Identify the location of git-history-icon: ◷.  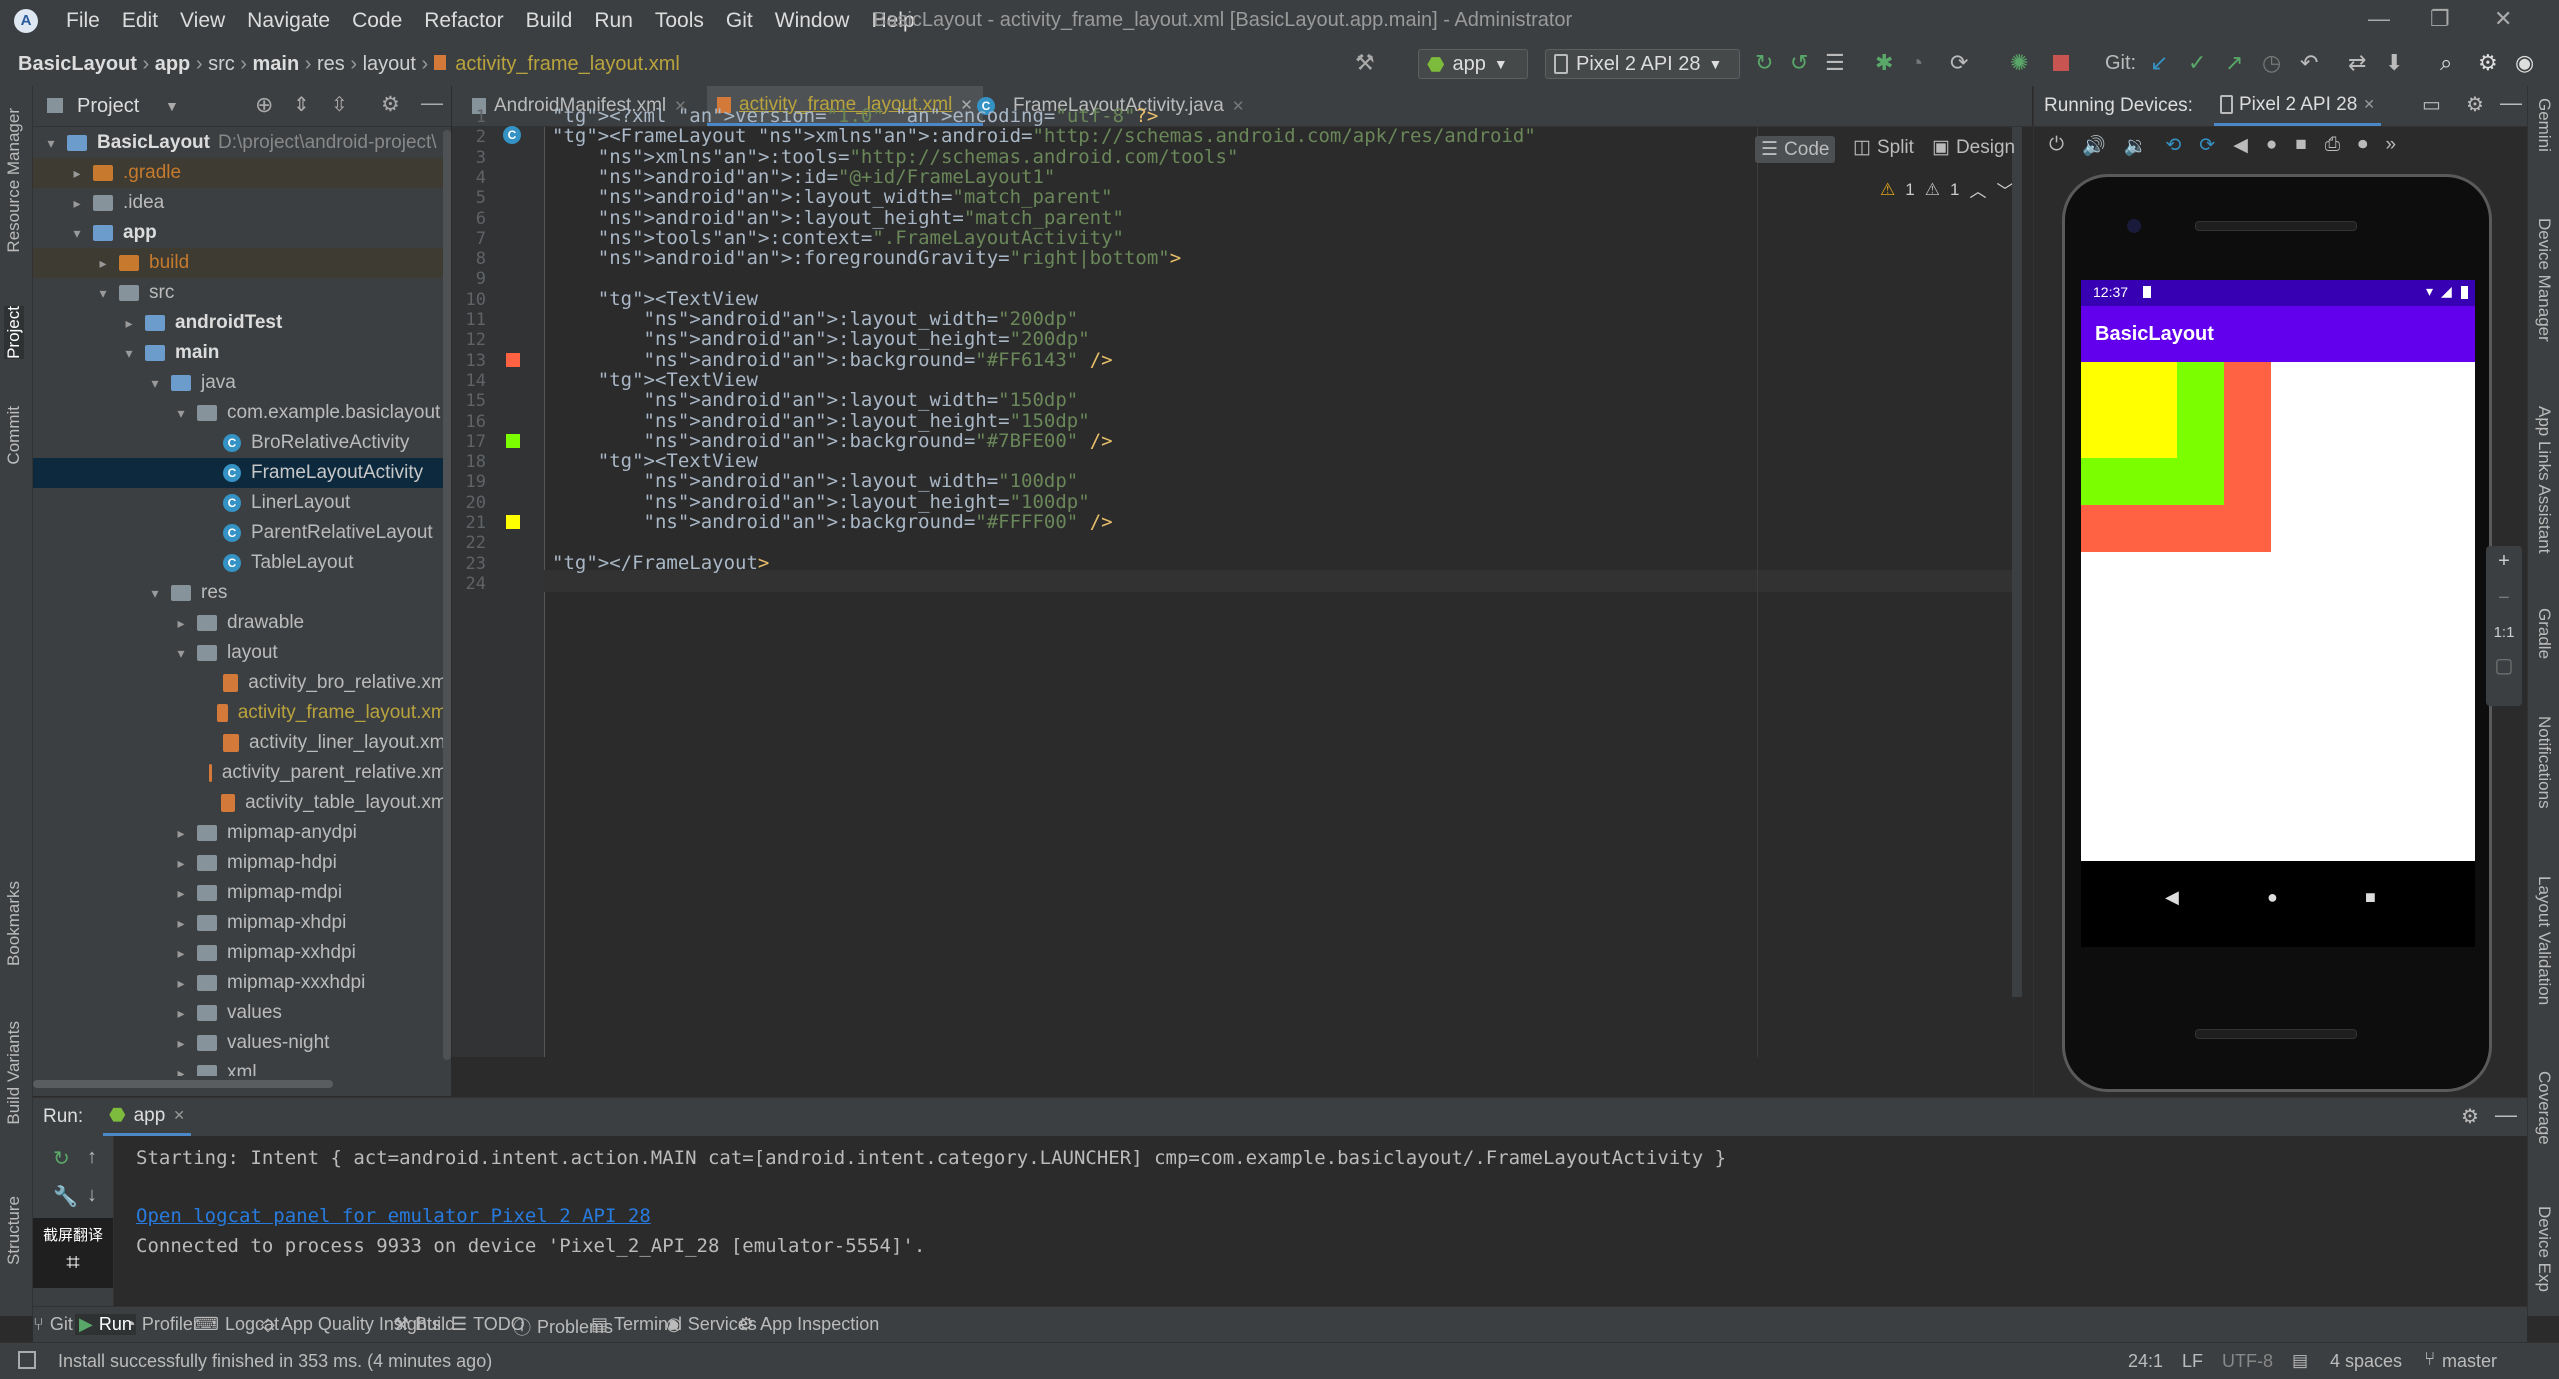
(2271, 63).